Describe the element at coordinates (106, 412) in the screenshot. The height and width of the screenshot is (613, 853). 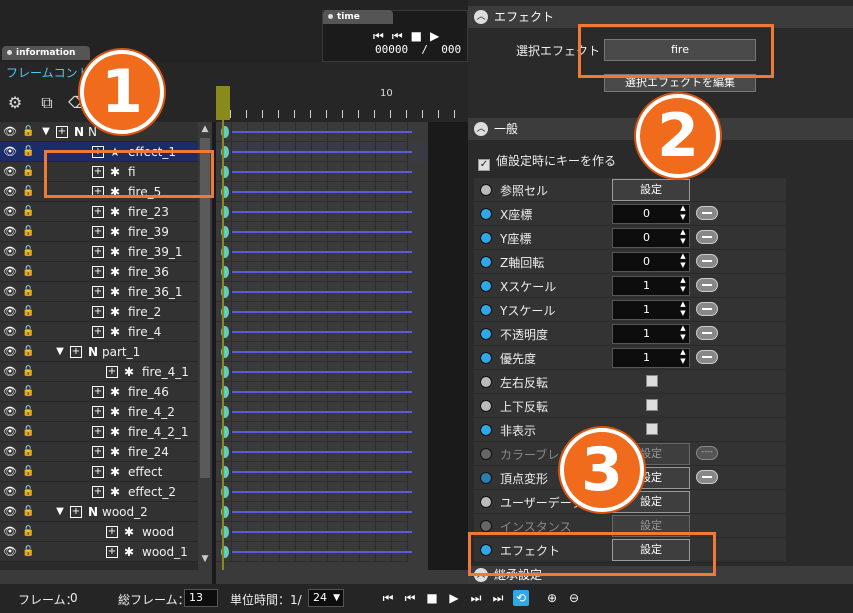
I see `layer-row: 👁 🔓 + ✱ fire_4_2` at that location.